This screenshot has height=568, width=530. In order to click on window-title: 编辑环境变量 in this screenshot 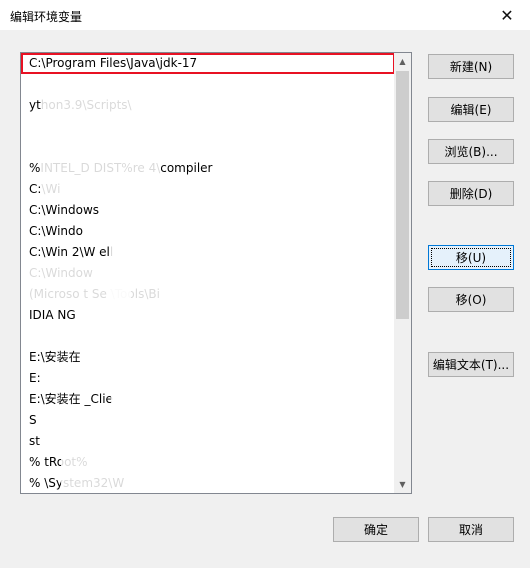, I will do `click(46, 17)`.